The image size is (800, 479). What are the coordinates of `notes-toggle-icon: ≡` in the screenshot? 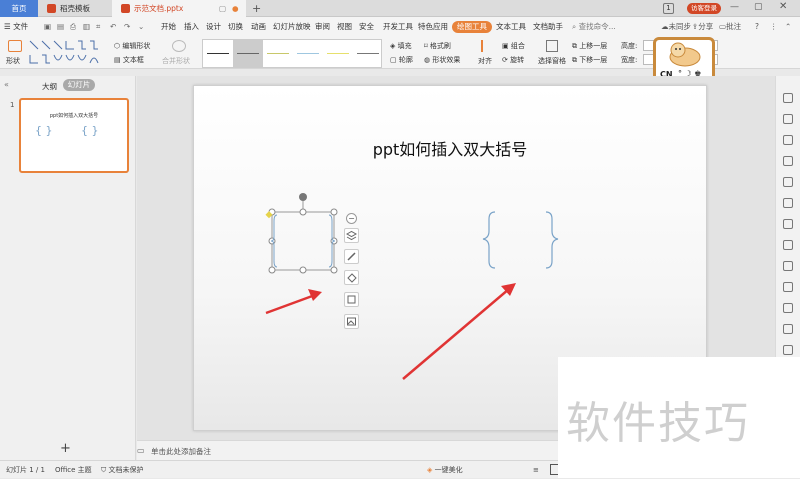 It's located at (536, 470).